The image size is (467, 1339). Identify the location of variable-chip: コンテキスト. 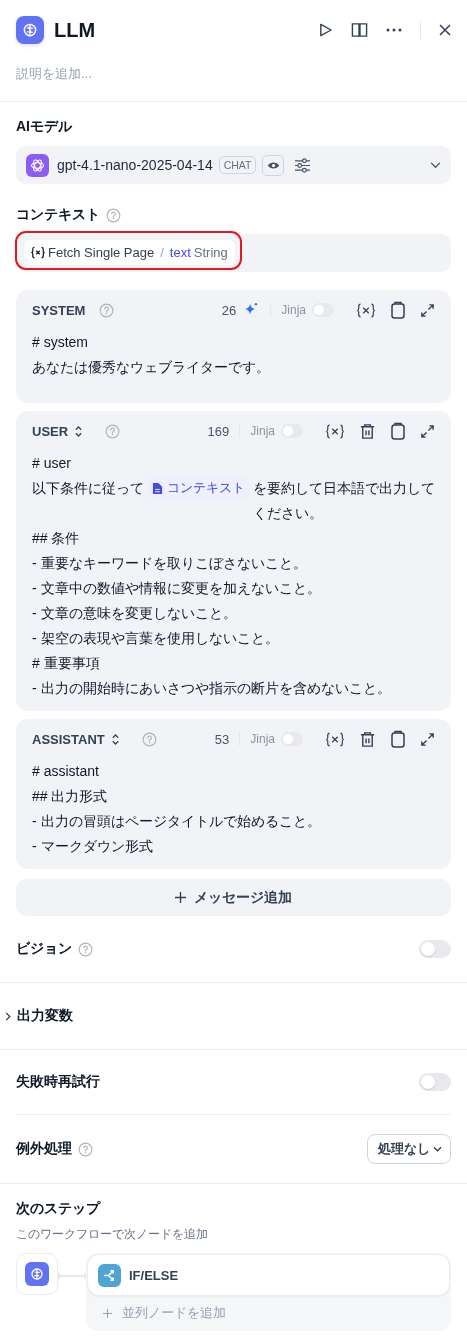
(198, 488).